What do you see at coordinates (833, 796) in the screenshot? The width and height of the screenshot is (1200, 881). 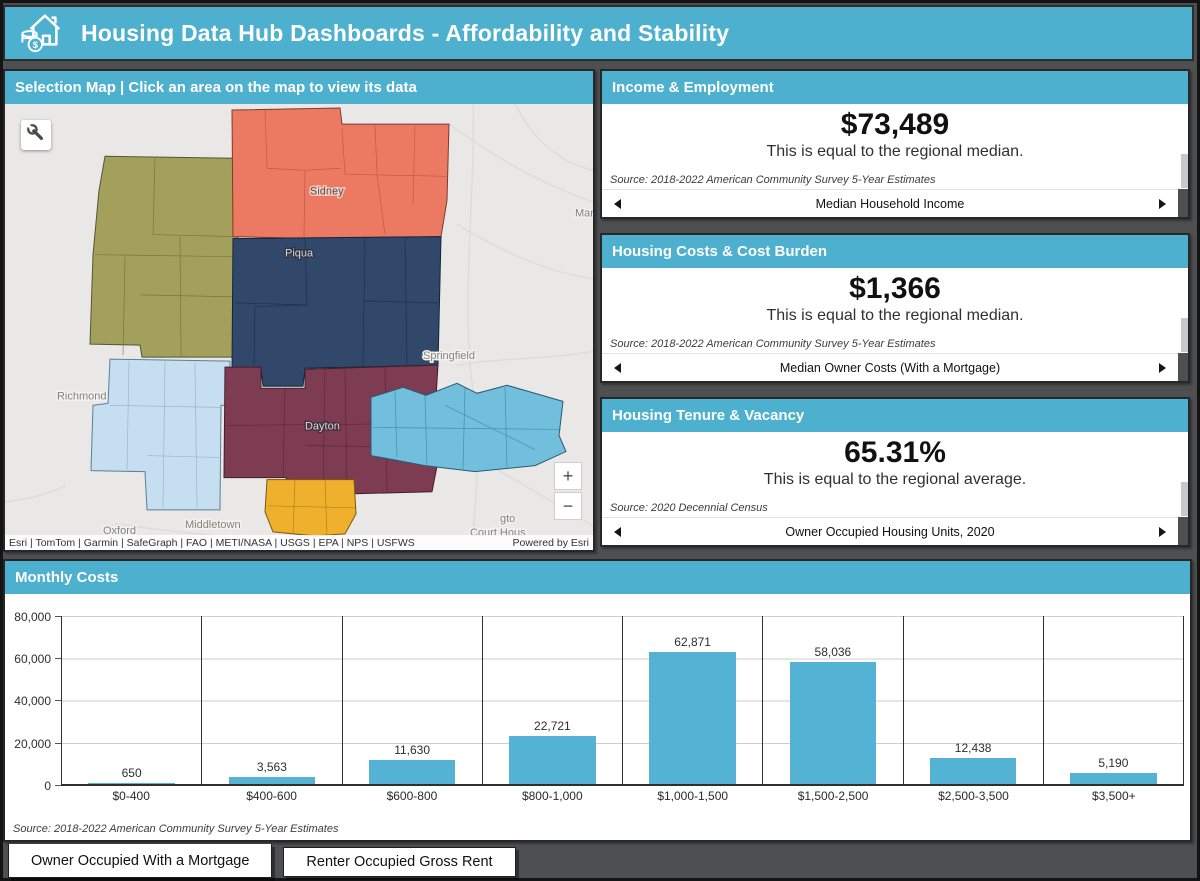 I see `category-label: $1,500-2,500` at bounding box center [833, 796].